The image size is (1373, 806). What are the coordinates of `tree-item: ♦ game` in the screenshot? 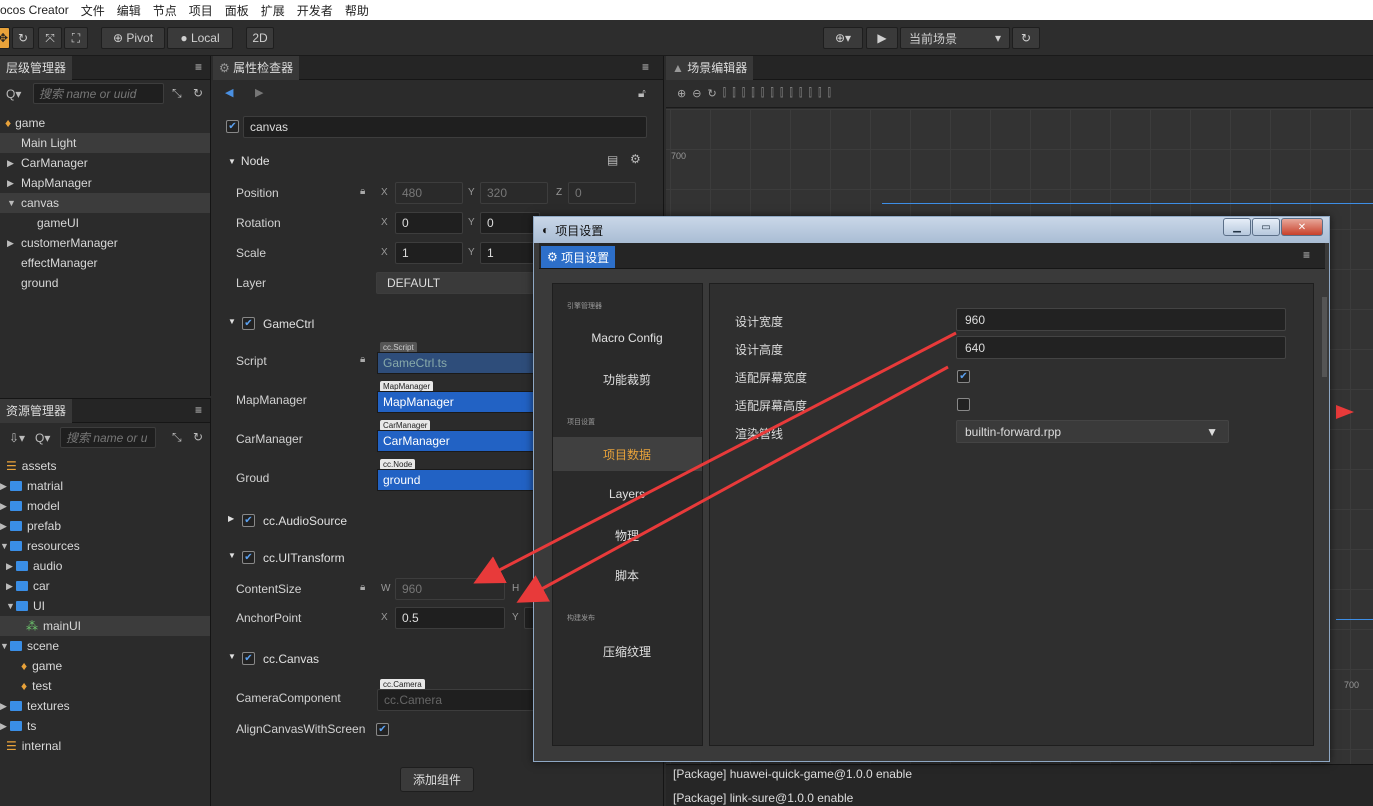 It's located at (107, 123).